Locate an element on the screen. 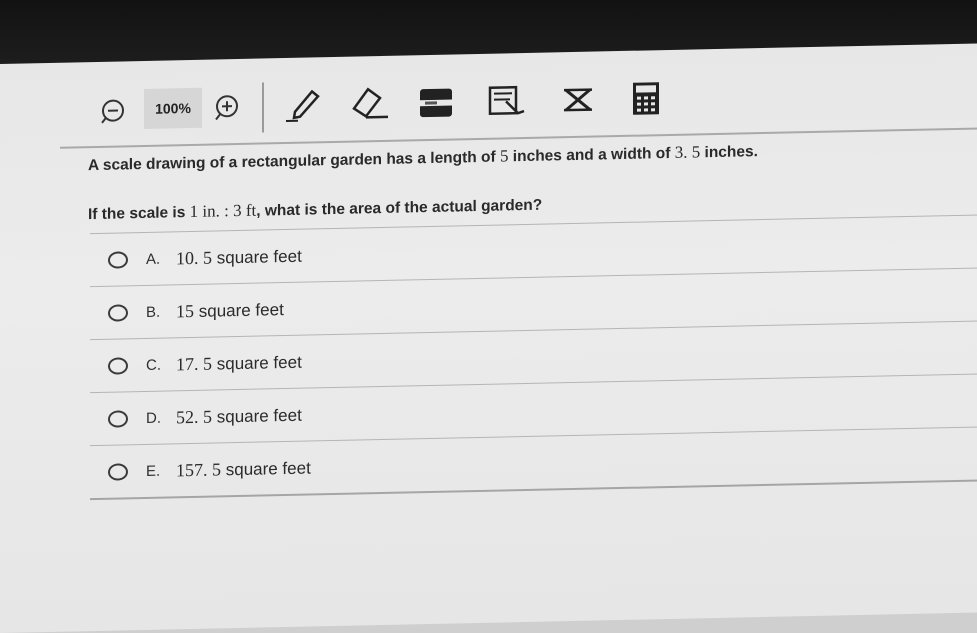 The image size is (977, 633). option-letter: A. is located at coordinates (153, 259).